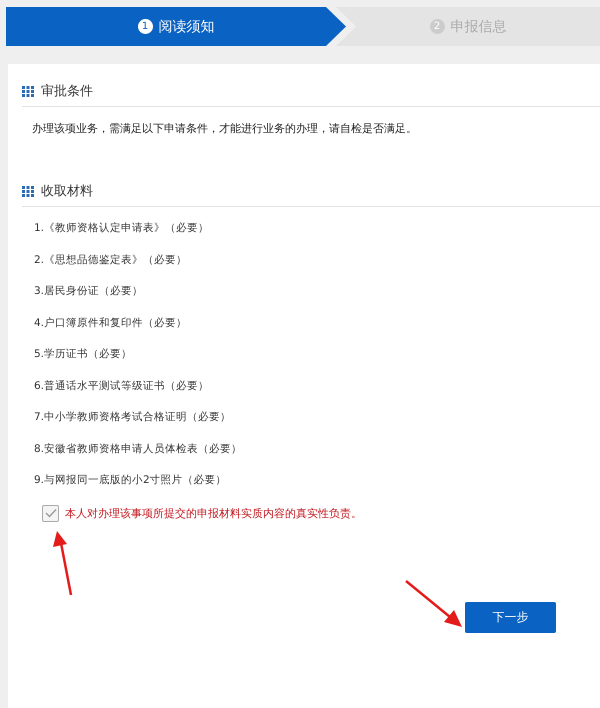 The height and width of the screenshot is (708, 600). What do you see at coordinates (434, 604) in the screenshot?
I see `annotation-arrow` at bounding box center [434, 604].